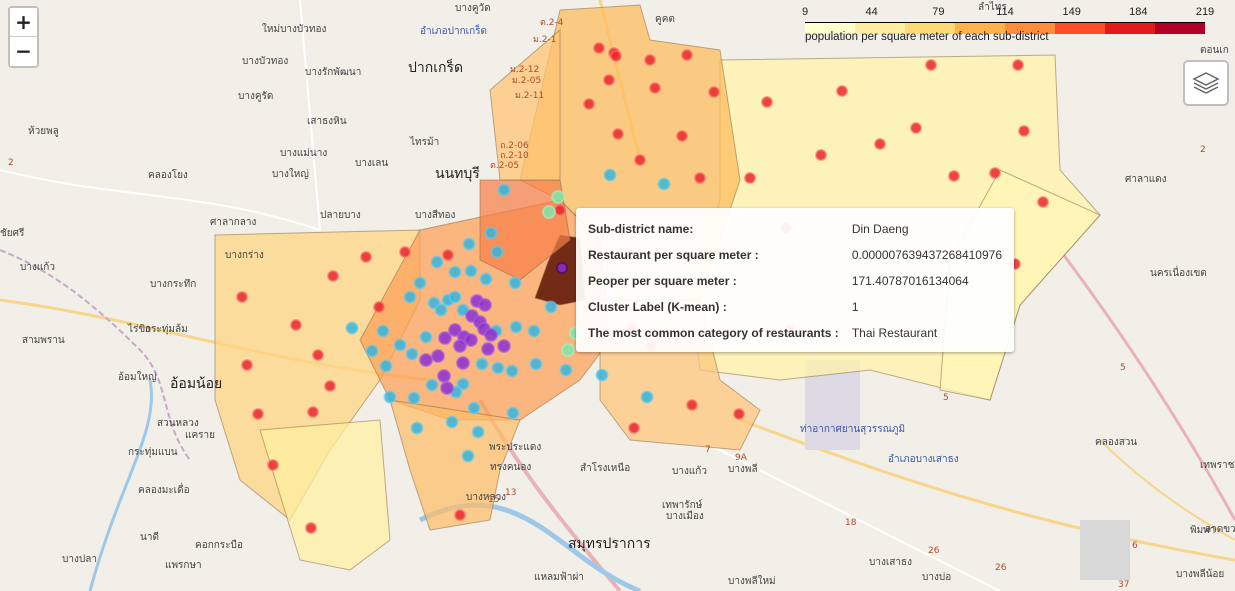 Image resolution: width=1235 pixels, height=591 pixels. What do you see at coordinates (562, 268) in the screenshot?
I see `cluster-marker-selected` at bounding box center [562, 268].